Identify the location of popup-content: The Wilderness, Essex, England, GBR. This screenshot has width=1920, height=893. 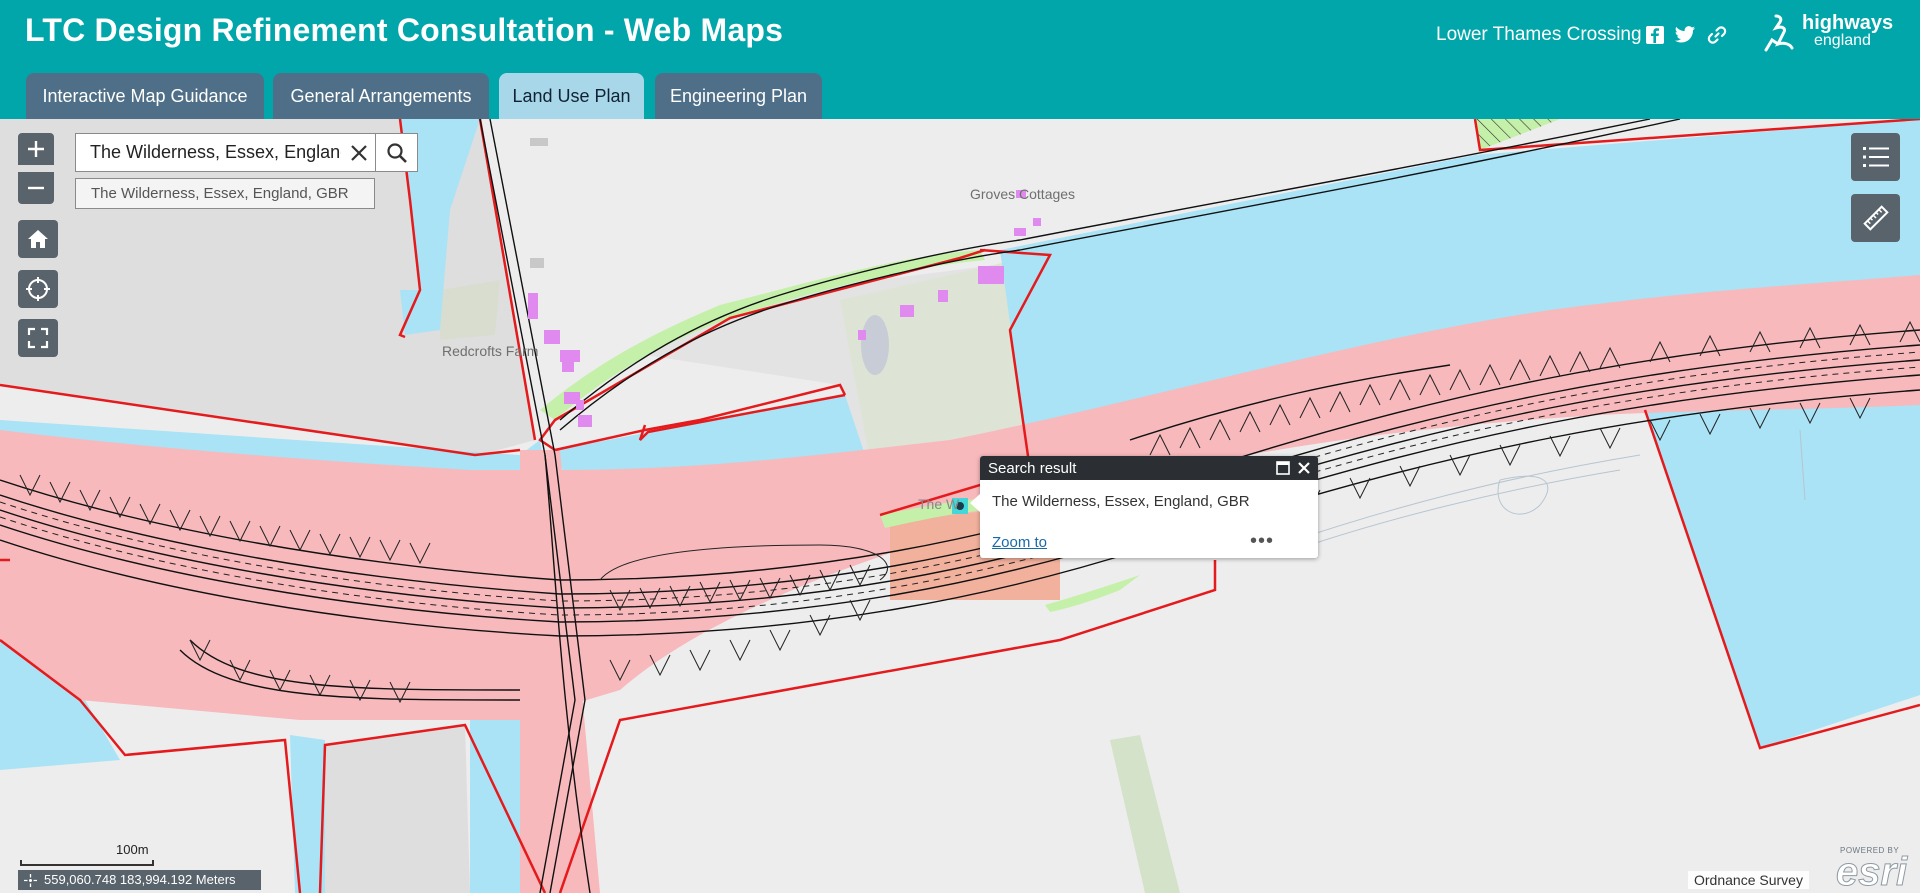
(1121, 501).